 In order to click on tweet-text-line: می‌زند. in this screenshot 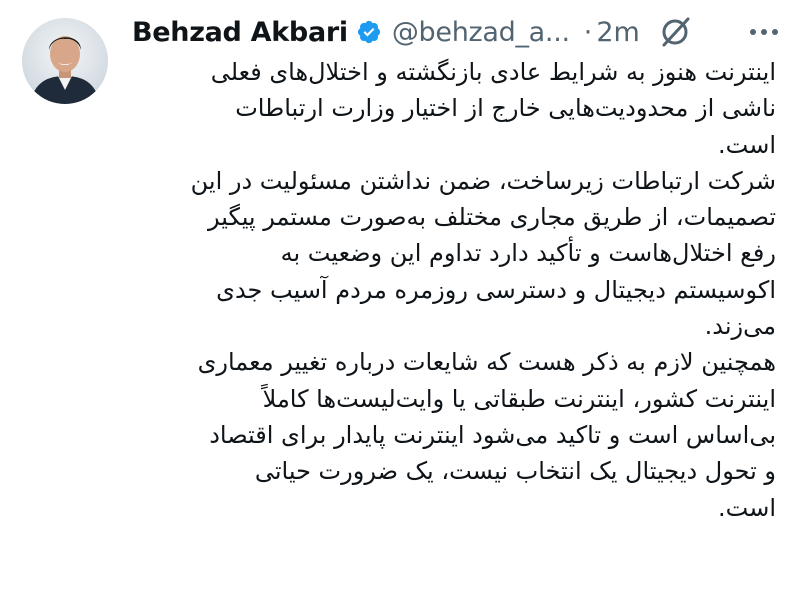, I will do `click(740, 326)`.